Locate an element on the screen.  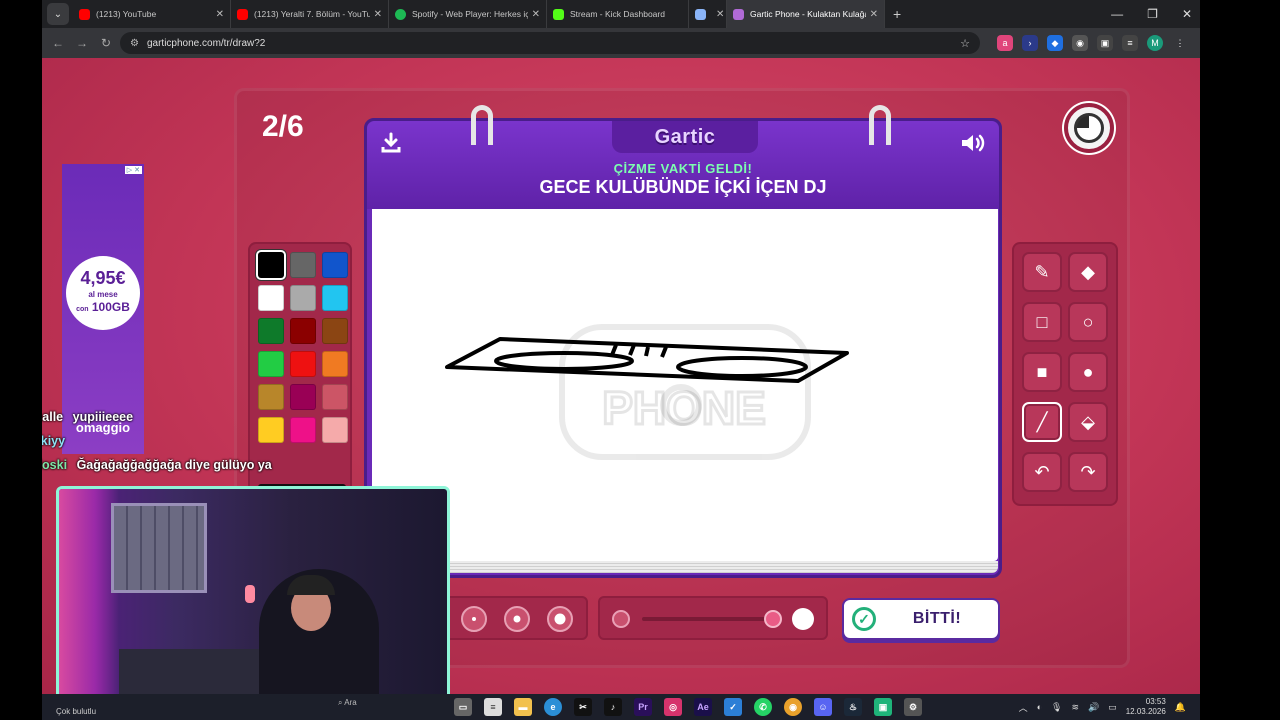
notes-icon: ≡ is located at coordinates (493, 707).